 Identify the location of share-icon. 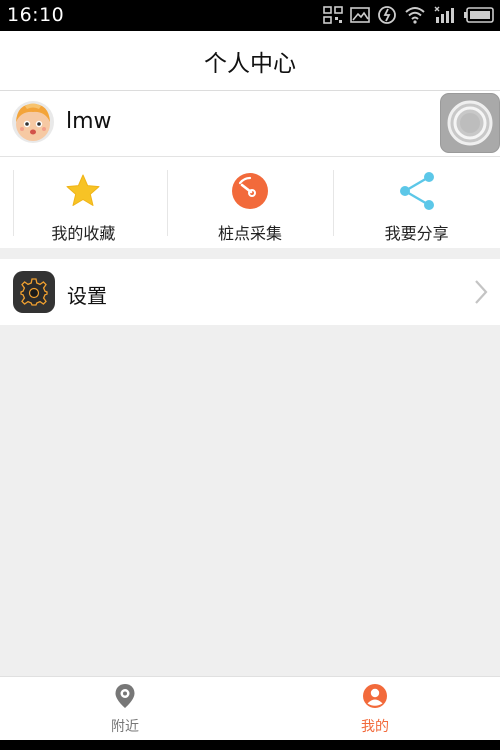
(417, 191).